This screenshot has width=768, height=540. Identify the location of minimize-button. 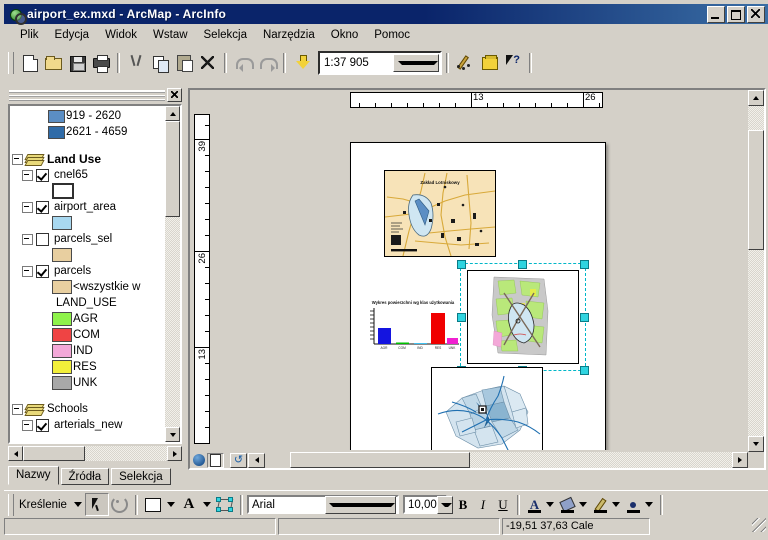
(716, 14).